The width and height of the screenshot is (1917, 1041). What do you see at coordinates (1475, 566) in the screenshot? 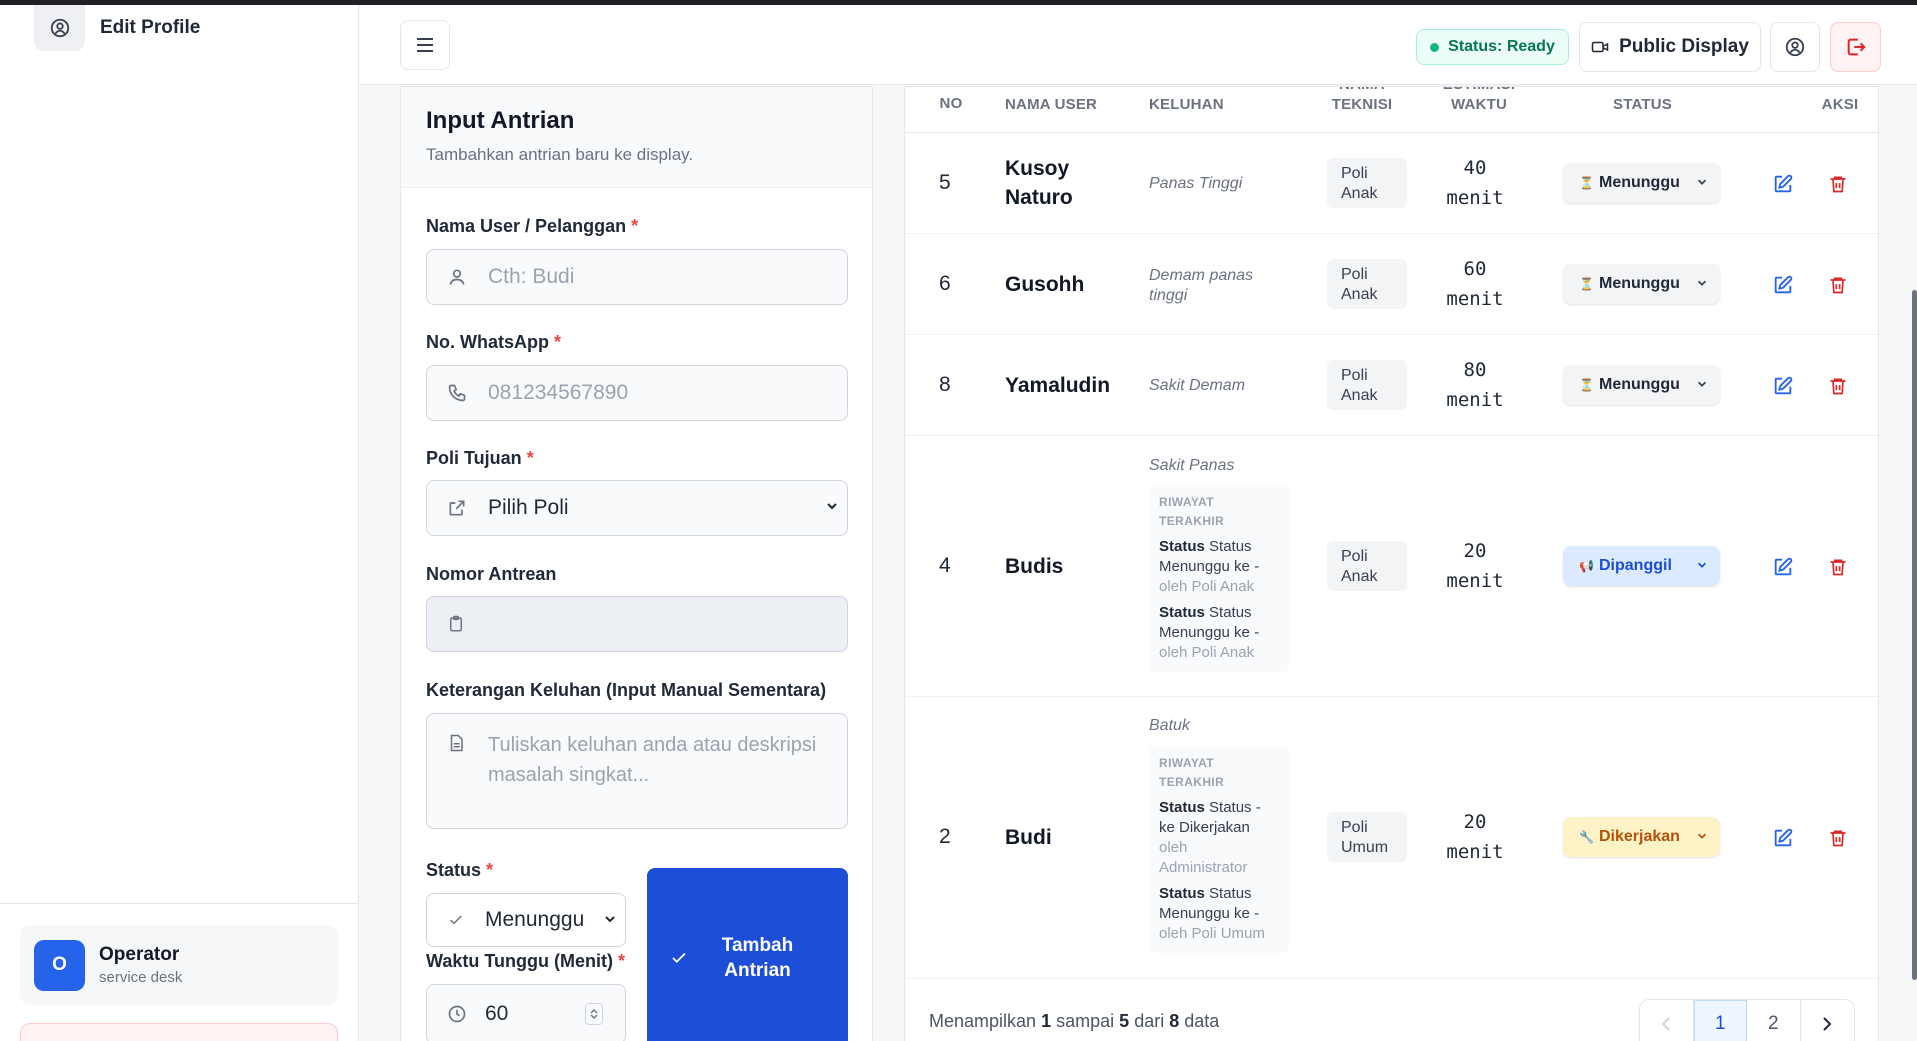
I see `row-estimasi: 20 menit` at bounding box center [1475, 566].